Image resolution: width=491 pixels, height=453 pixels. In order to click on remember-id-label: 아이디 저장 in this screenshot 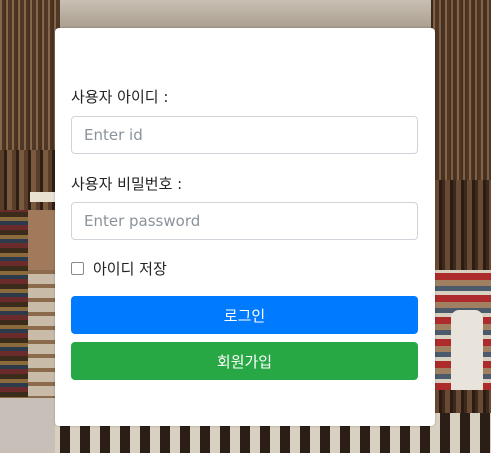, I will do `click(130, 268)`.